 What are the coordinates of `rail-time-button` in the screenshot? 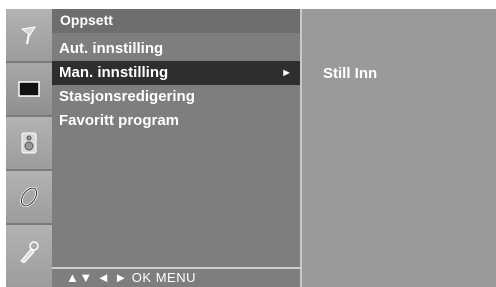 It's located at (29, 198).